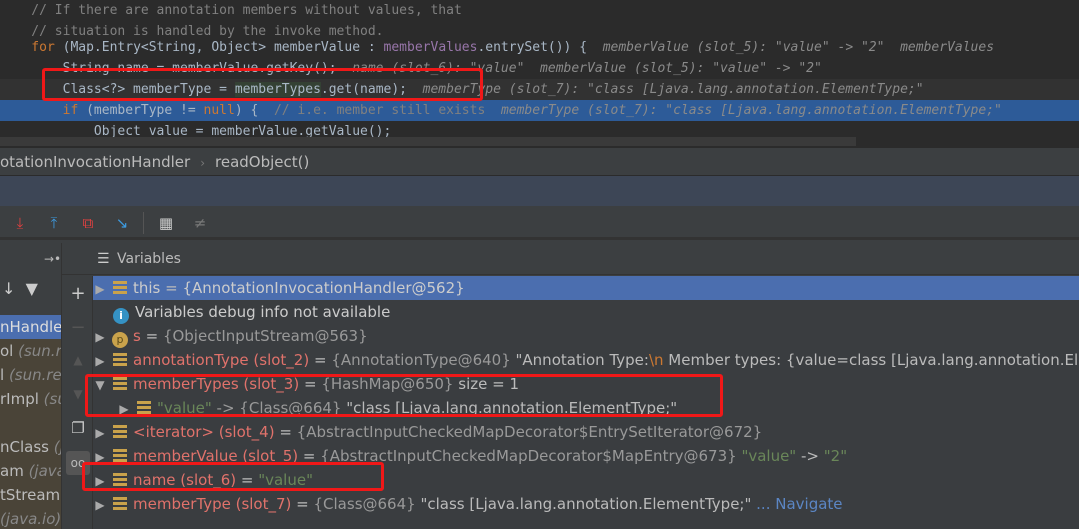 This screenshot has width=1079, height=529. What do you see at coordinates (78, 294) in the screenshot?
I see `add-watch-icon: +` at bounding box center [78, 294].